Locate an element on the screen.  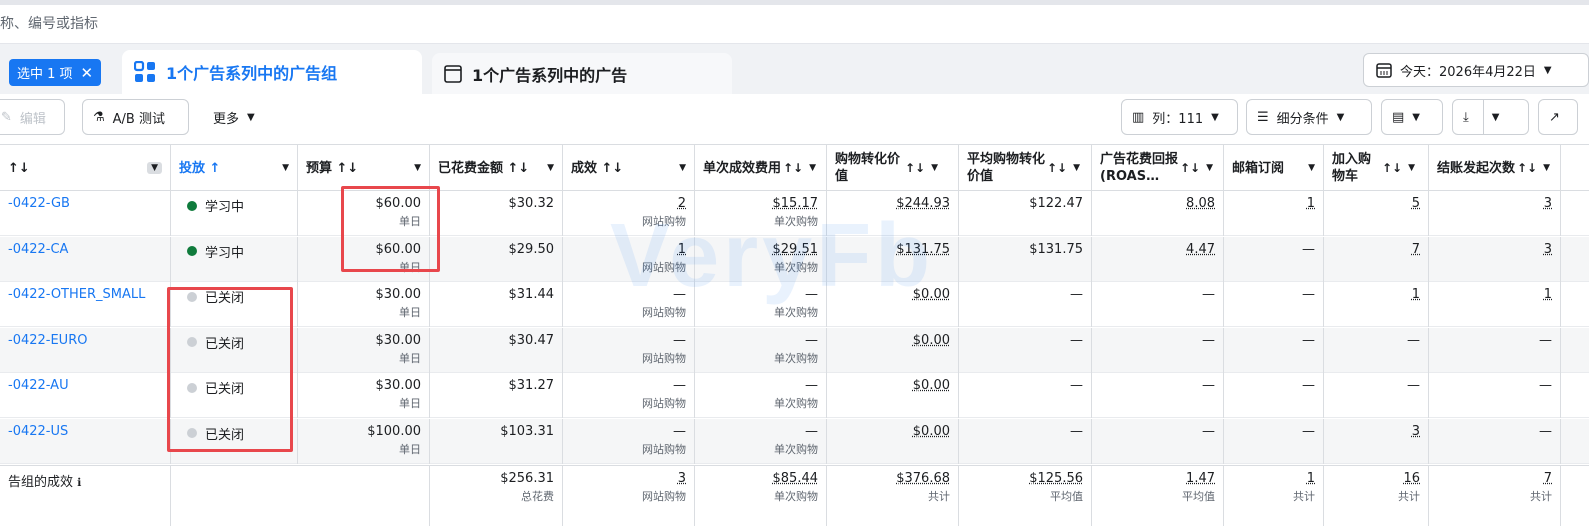
ad-set-name-link: -0422-US is located at coordinates (38, 431).